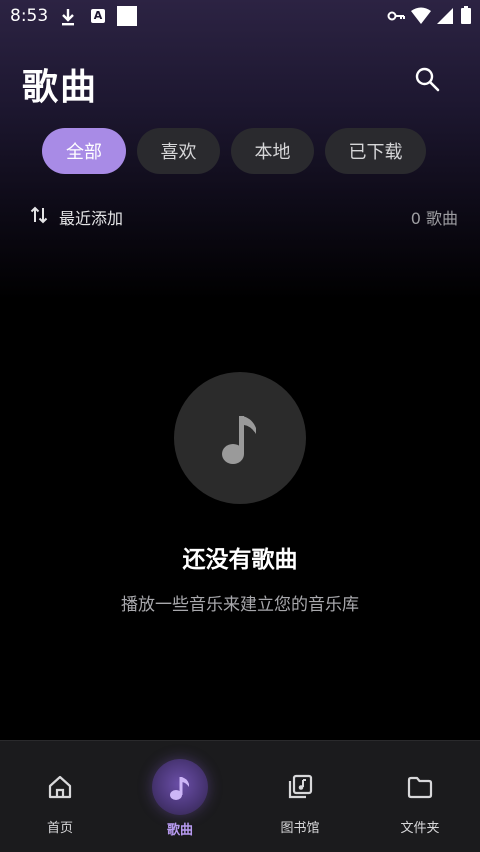 The height and width of the screenshot is (852, 480). I want to click on nav-item-home: 首页, so click(60, 796).